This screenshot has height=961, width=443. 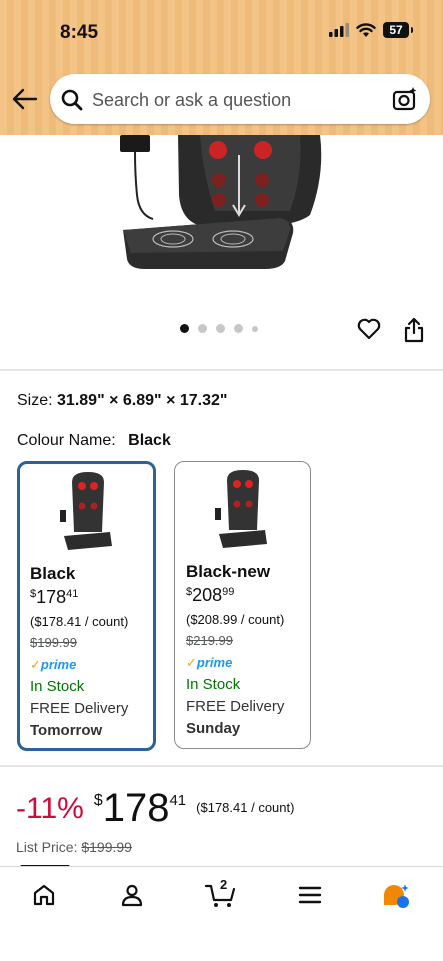 I want to click on size-selection: Size: 31.89" × 6.89" × 17.32", so click(x=122, y=401).